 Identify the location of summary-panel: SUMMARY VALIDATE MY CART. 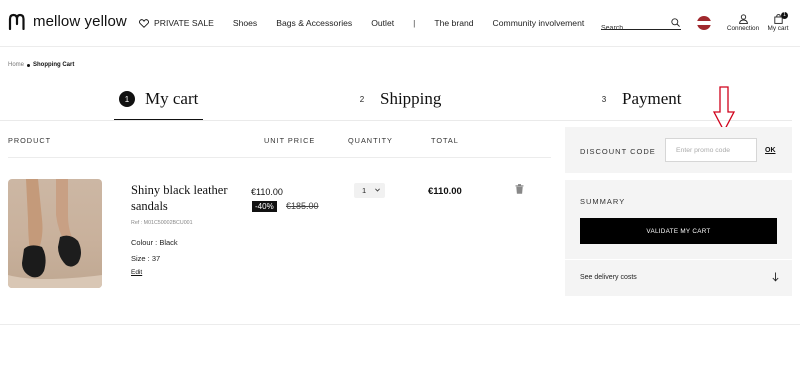
(678, 219).